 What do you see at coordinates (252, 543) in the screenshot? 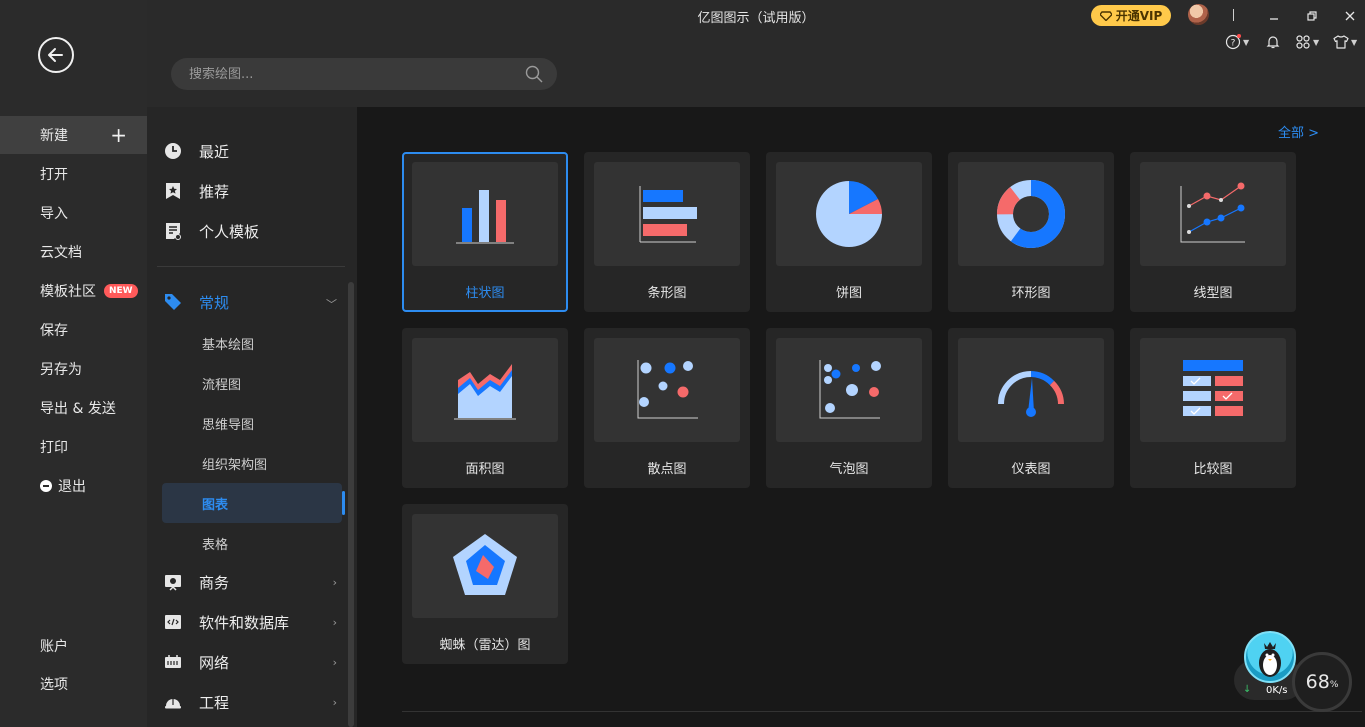
I see `subcategory-tables: 表格` at bounding box center [252, 543].